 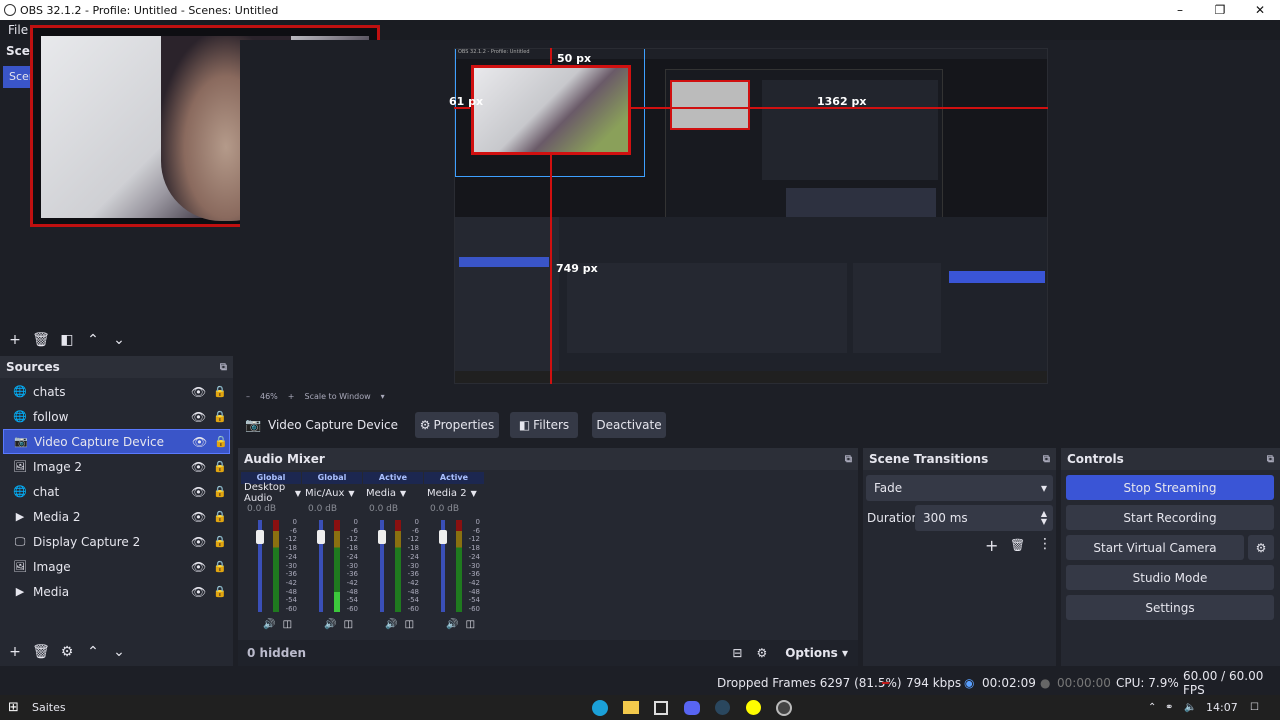 I want to click on channel-name: Media ▼, so click(x=393, y=493).